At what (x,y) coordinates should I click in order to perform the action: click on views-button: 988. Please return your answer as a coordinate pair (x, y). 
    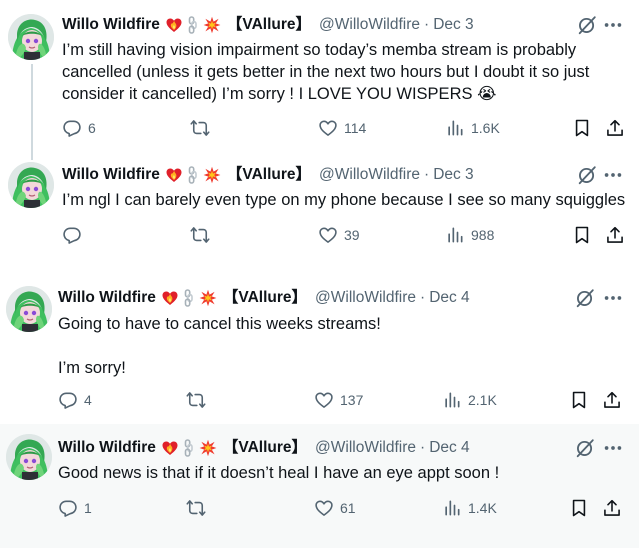
    Looking at the image, I should click on (469, 235).